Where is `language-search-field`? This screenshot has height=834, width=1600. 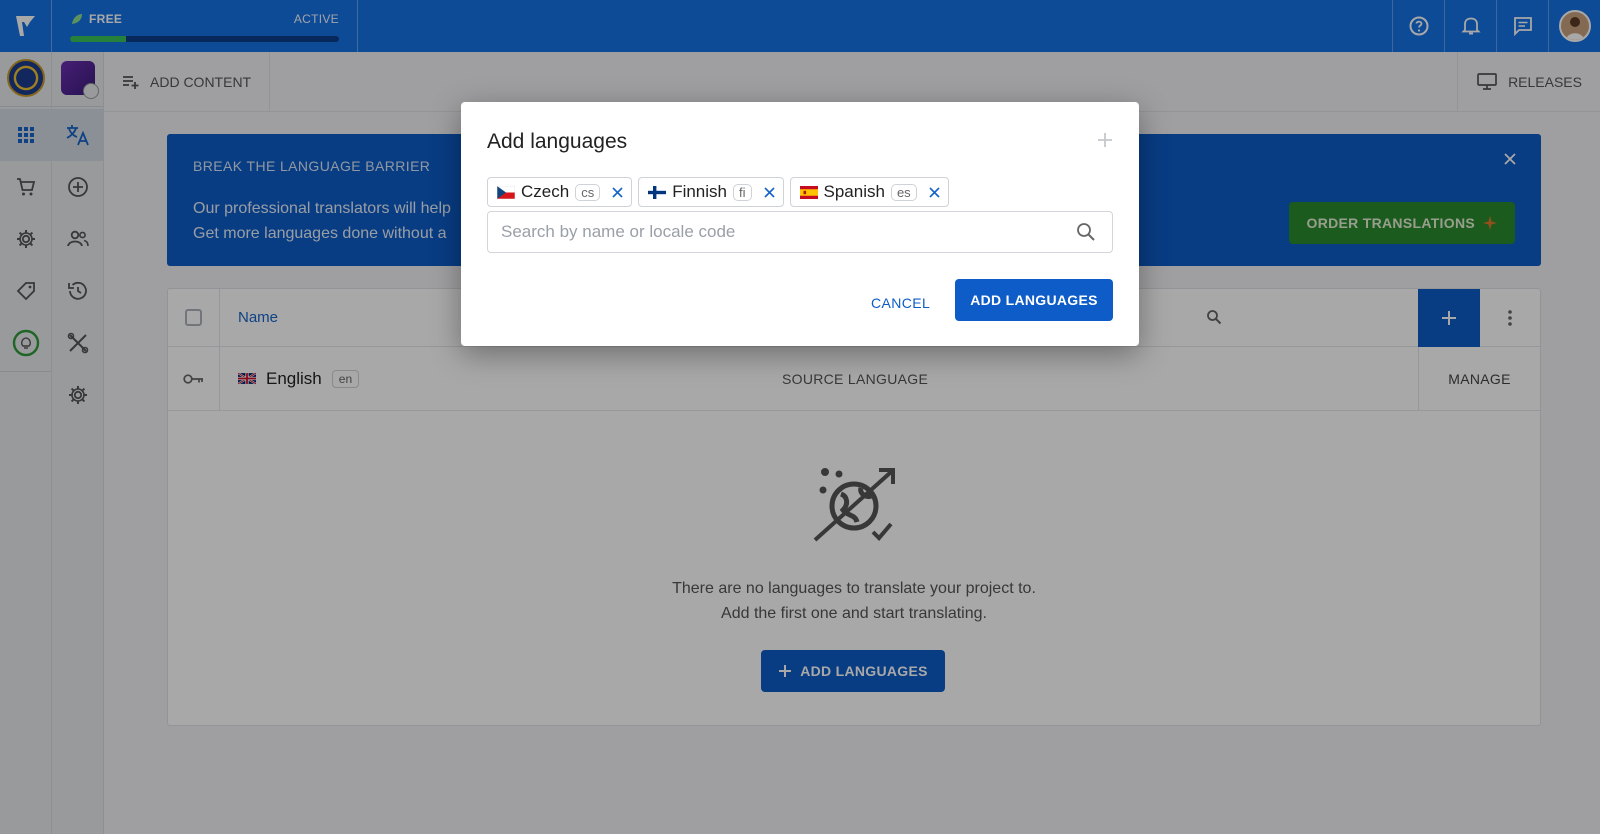 language-search-field is located at coordinates (800, 232).